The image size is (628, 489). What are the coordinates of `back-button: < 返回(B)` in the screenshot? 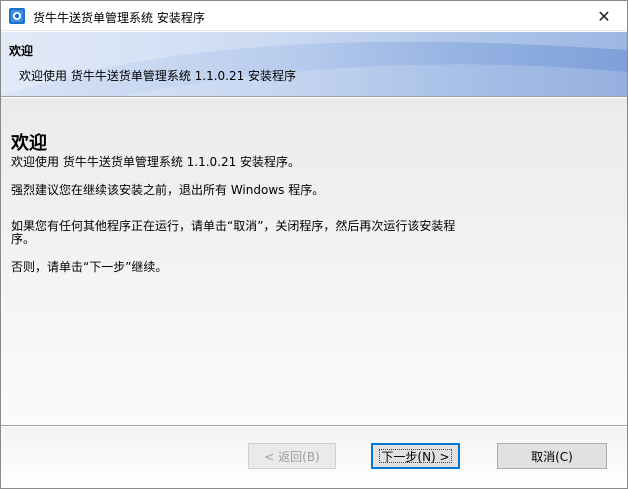 It's located at (292, 456).